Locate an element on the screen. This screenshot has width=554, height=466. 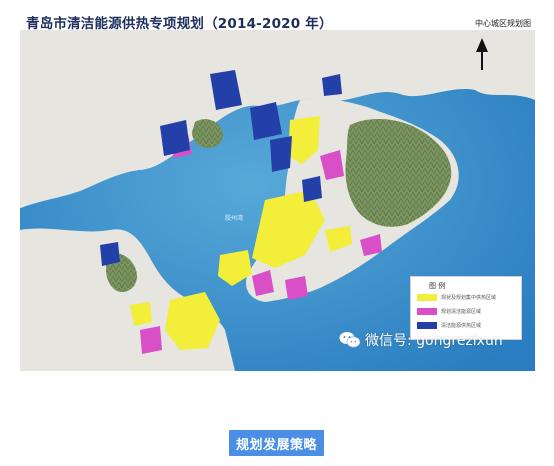
legend-item-yellow: 现状及规划集中供热区域 is located at coordinates (456, 297).